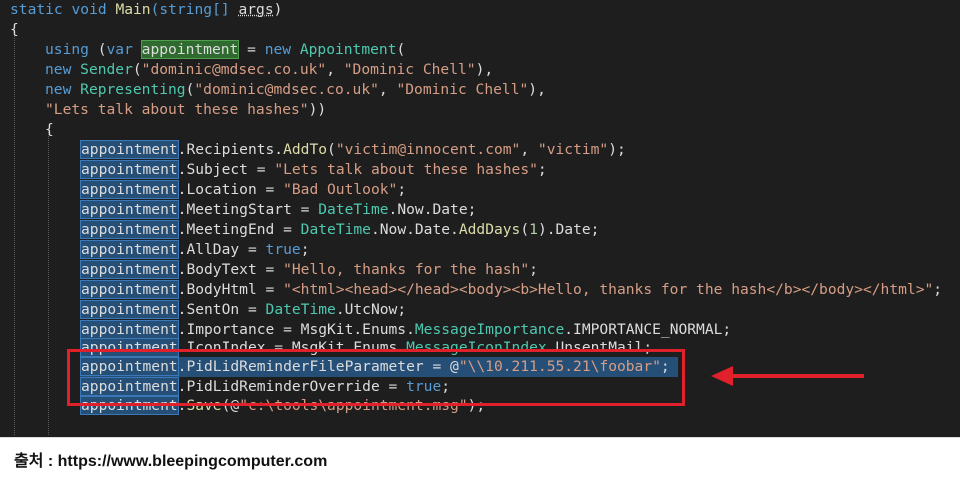 The height and width of the screenshot is (479, 960). Describe the element at coordinates (722, 376) in the screenshot. I see `arrow-head-icon` at that location.